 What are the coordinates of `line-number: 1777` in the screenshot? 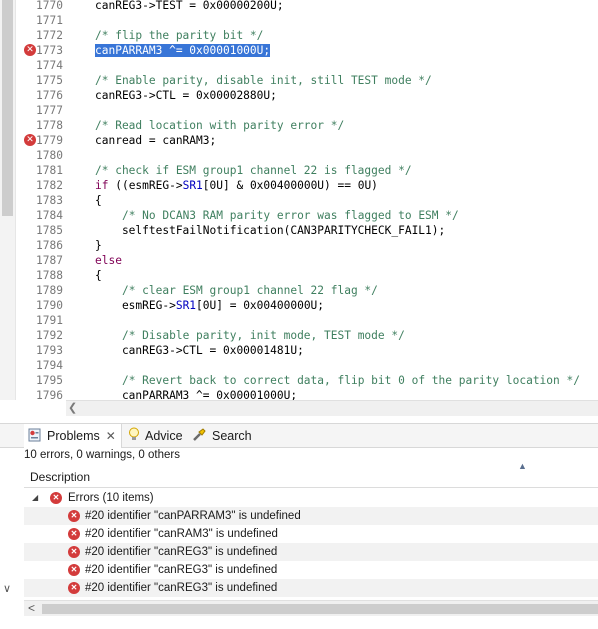 It's located at (49, 110).